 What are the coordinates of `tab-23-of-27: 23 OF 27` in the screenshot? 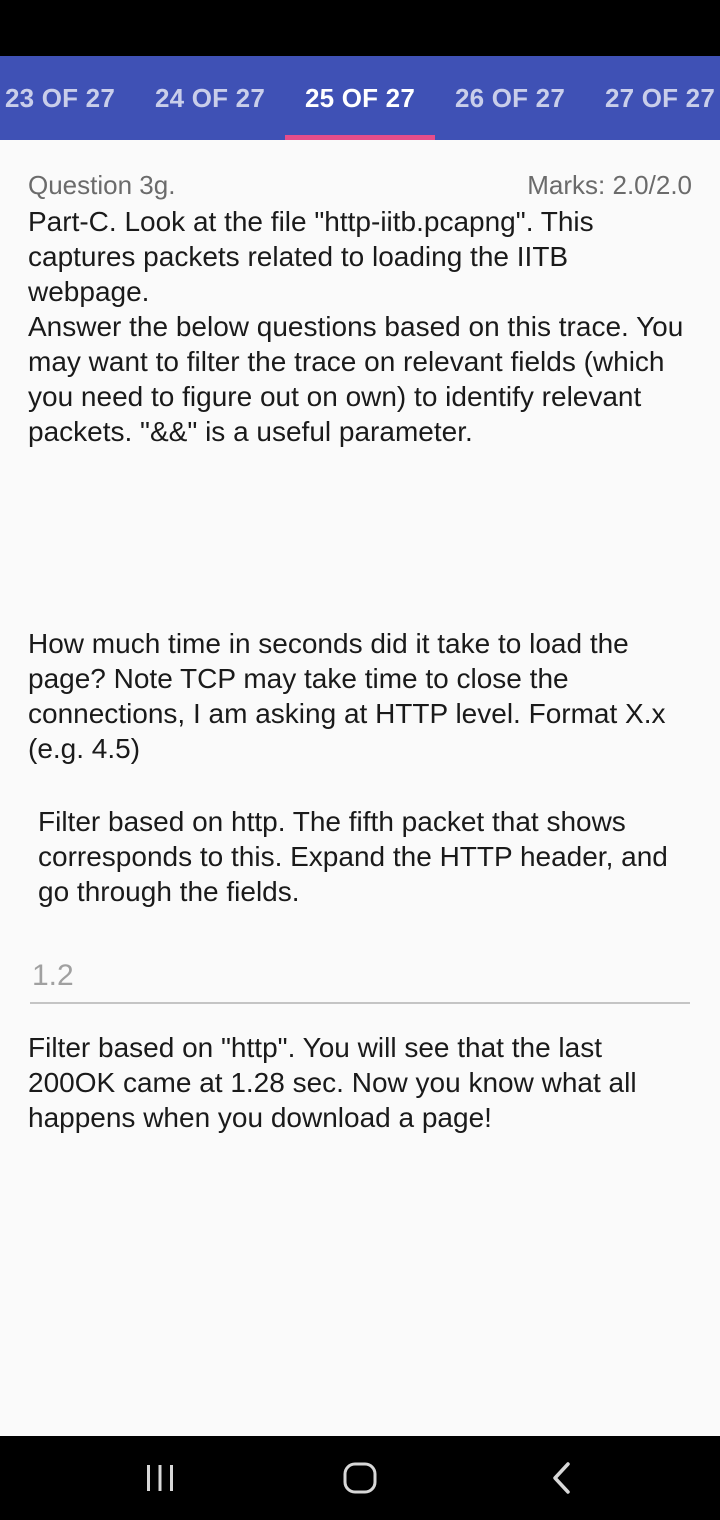 It's located at (60, 98).